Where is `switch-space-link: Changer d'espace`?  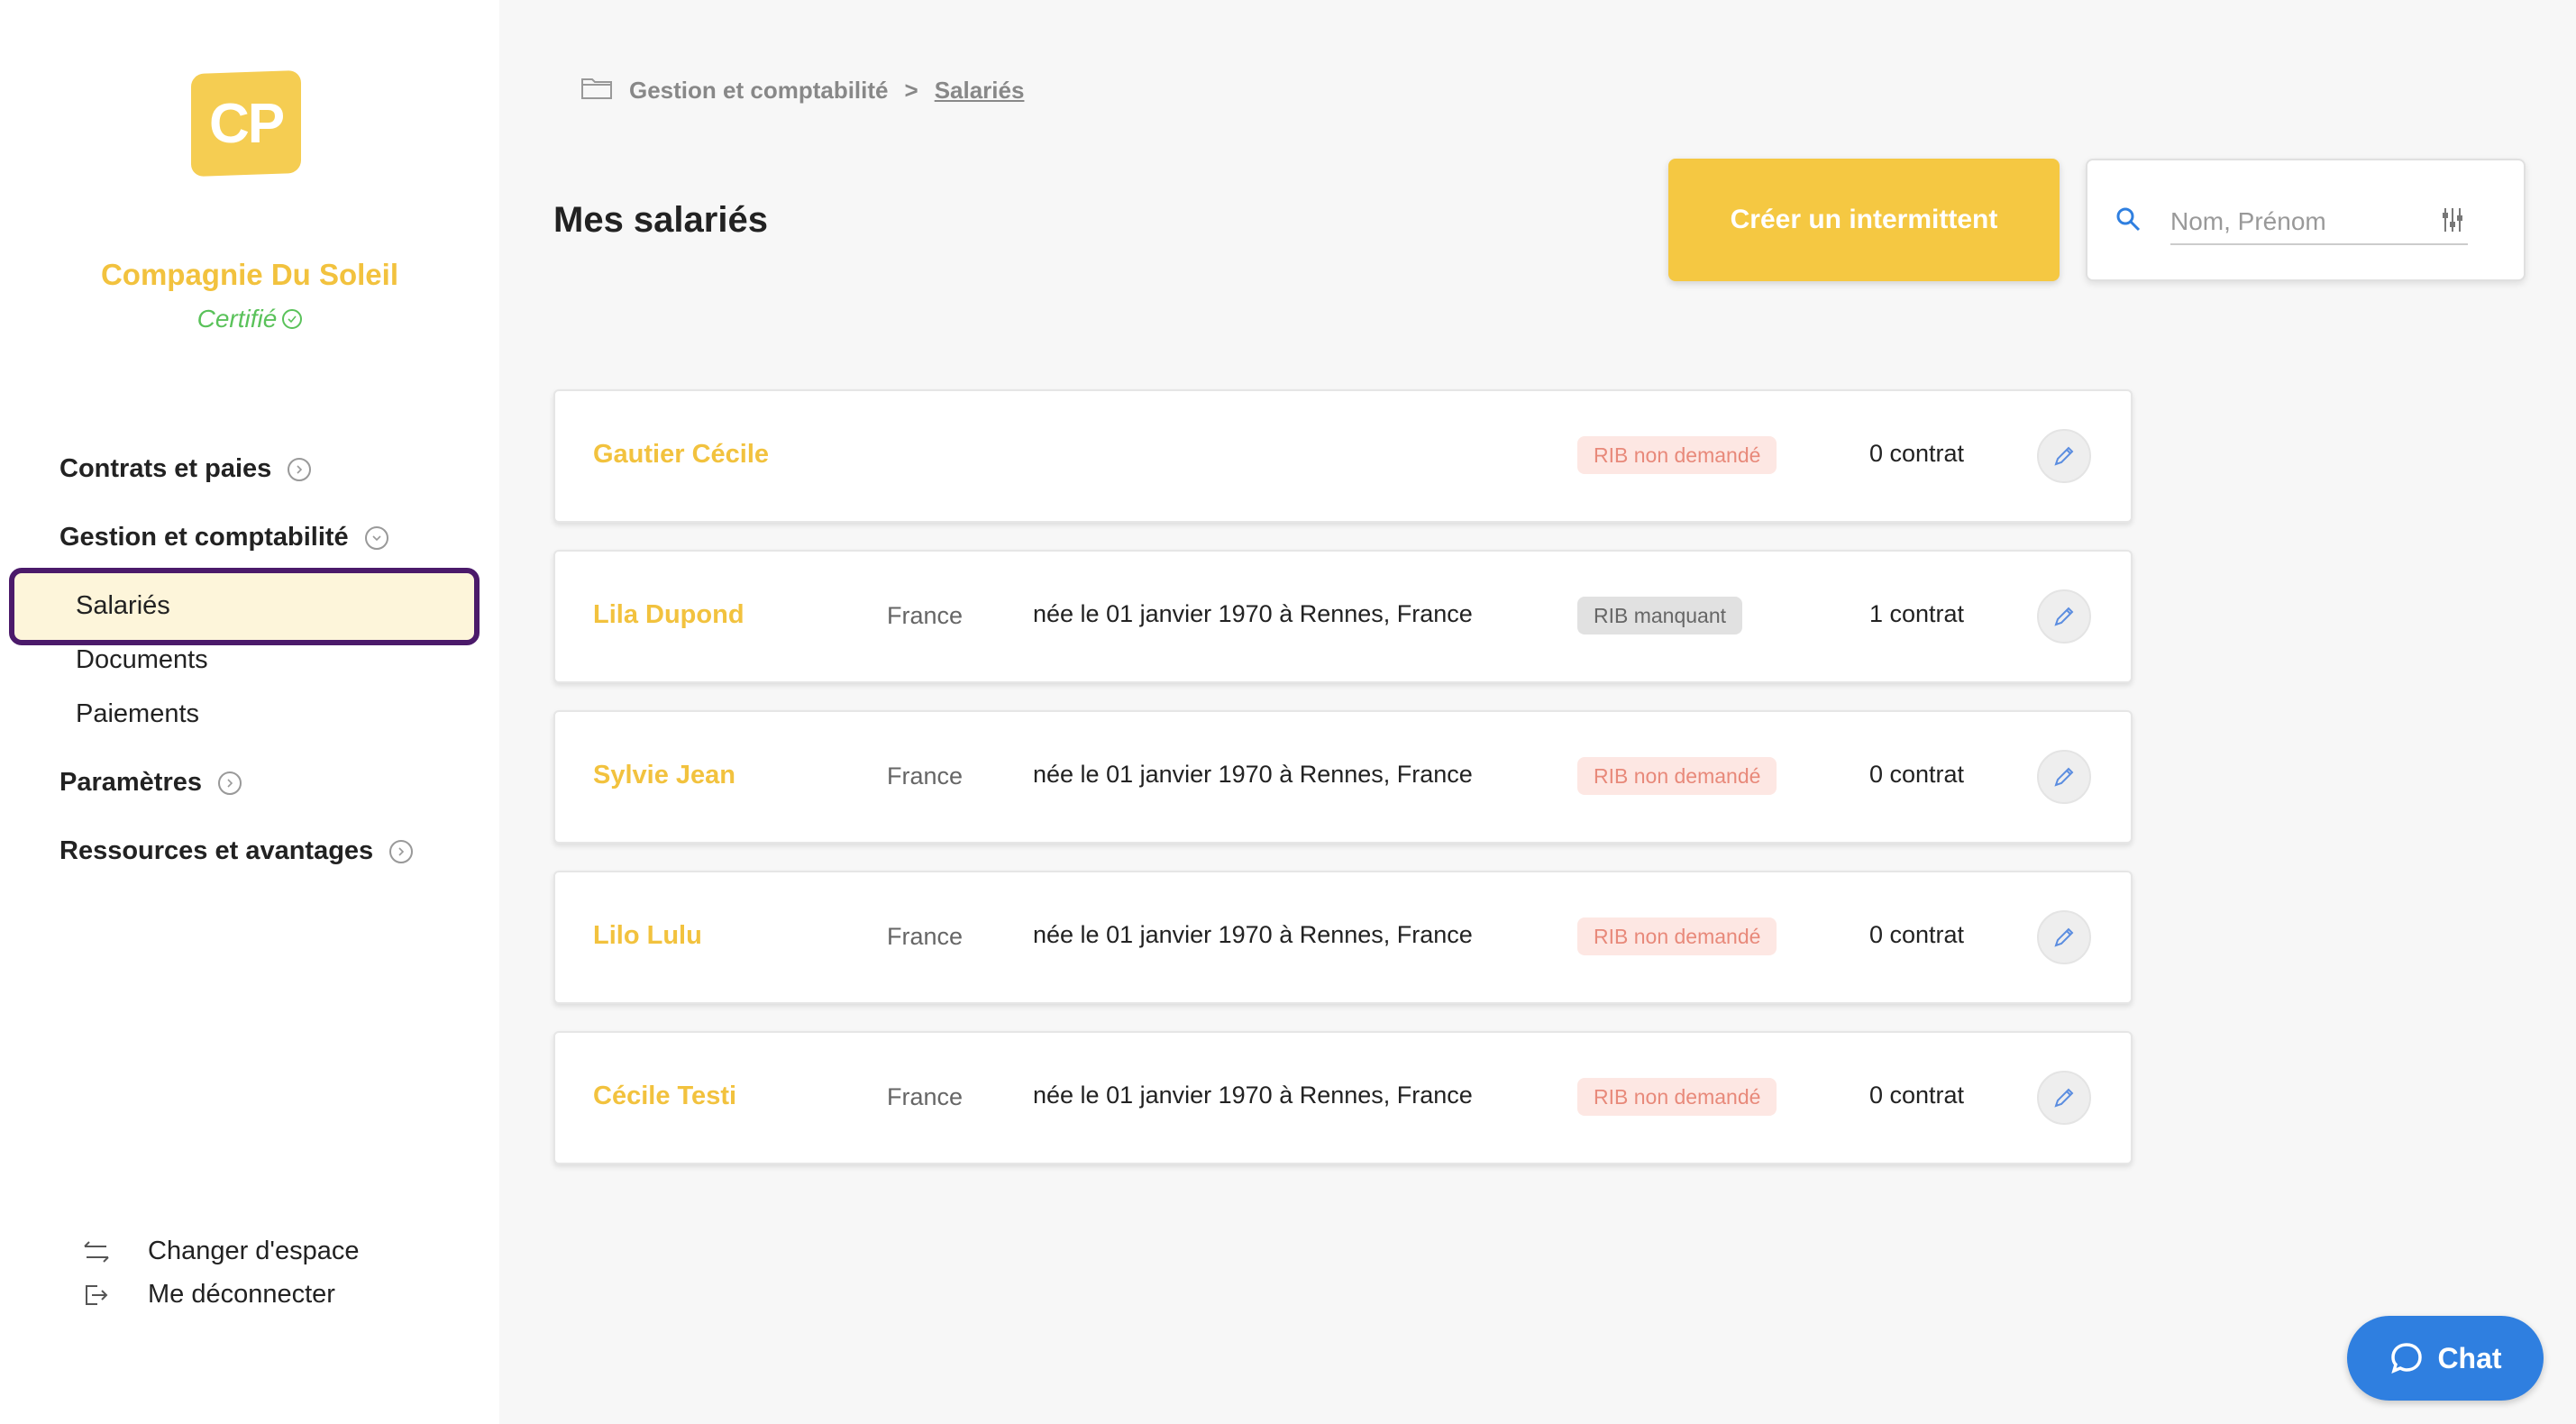
switch-space-link: Changer d'espace is located at coordinates (220, 1251).